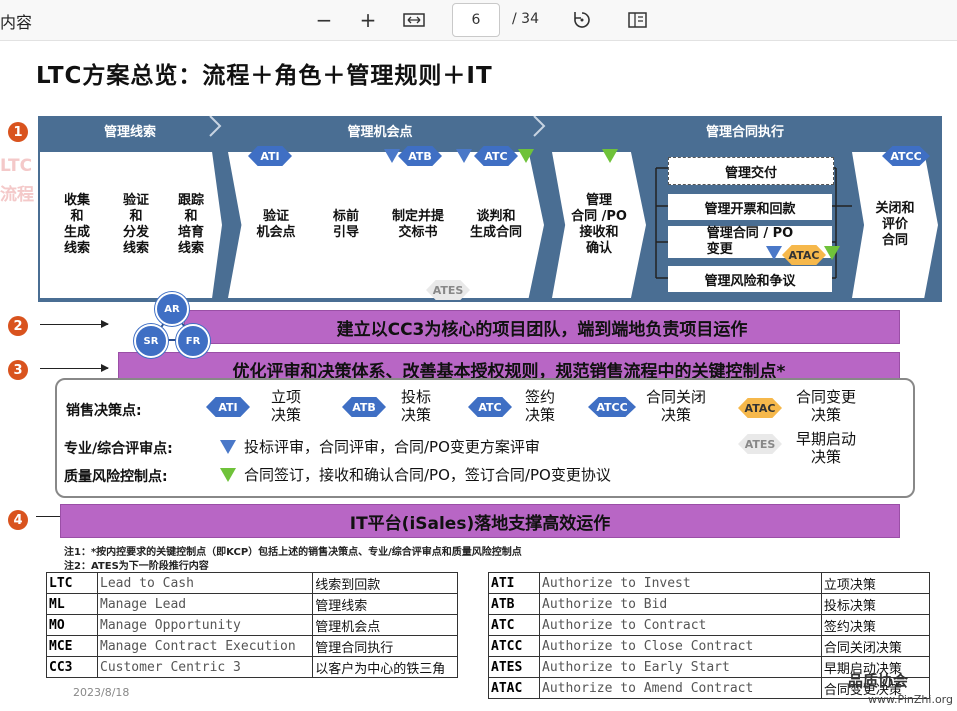 The width and height of the screenshot is (957, 711). What do you see at coordinates (875, 583) in the screenshot?
I see `abbr-chinese: 立项决策` at bounding box center [875, 583].